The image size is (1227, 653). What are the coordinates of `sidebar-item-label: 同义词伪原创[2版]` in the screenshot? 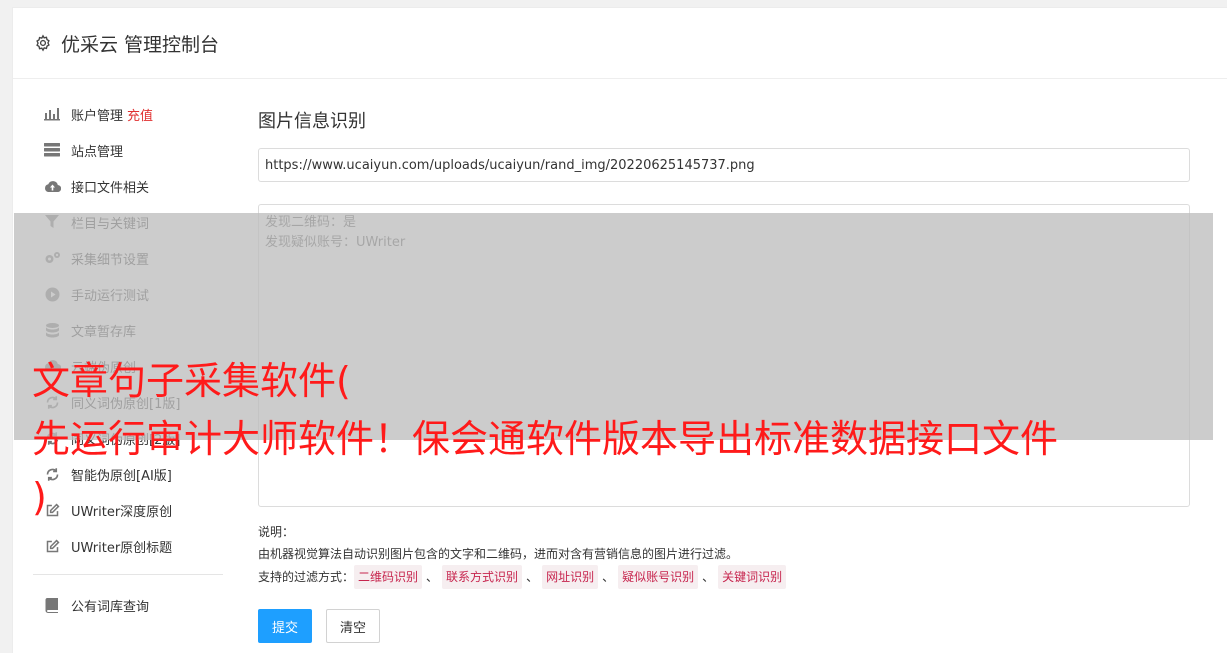 It's located at (126, 440).